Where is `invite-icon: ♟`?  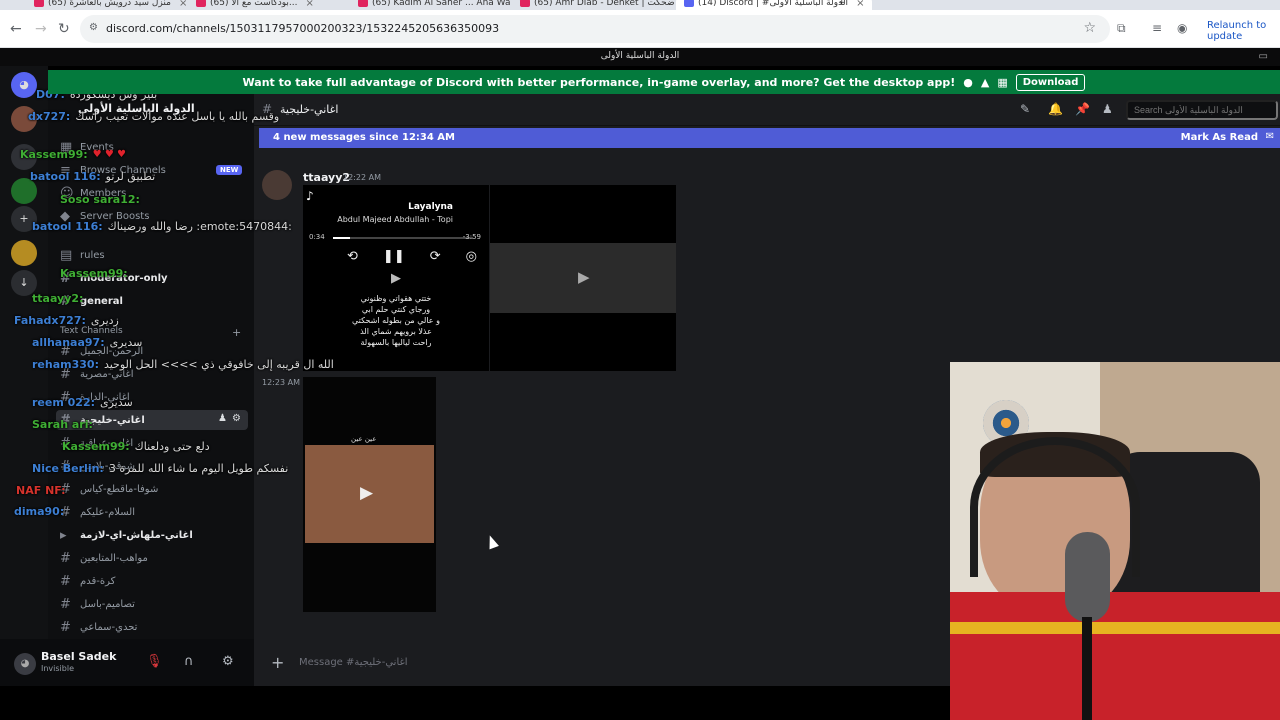 invite-icon: ♟ is located at coordinates (222, 418).